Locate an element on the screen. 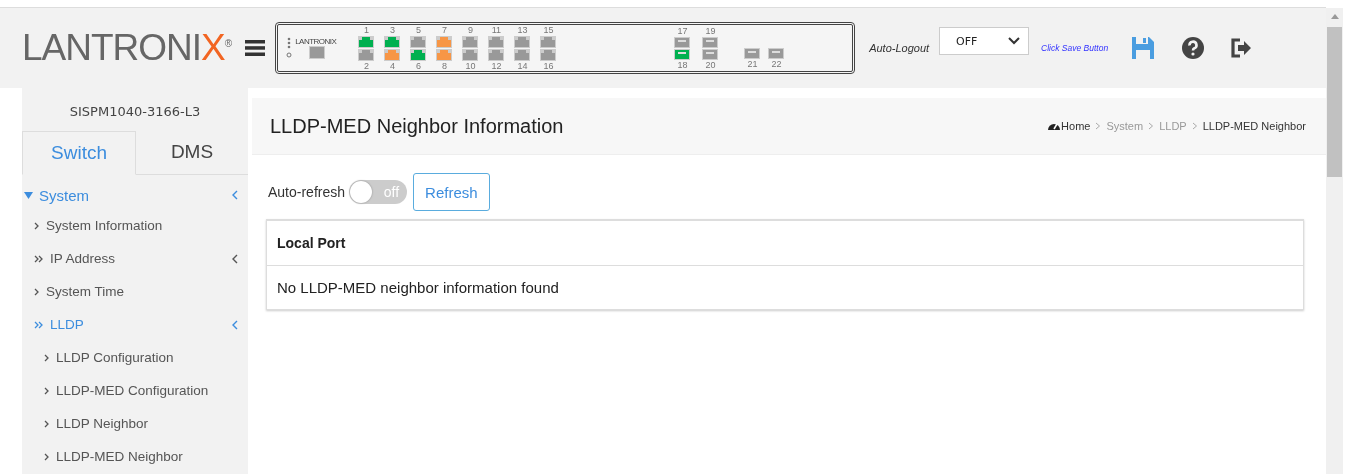  console-port-icon is located at coordinates (317, 52).